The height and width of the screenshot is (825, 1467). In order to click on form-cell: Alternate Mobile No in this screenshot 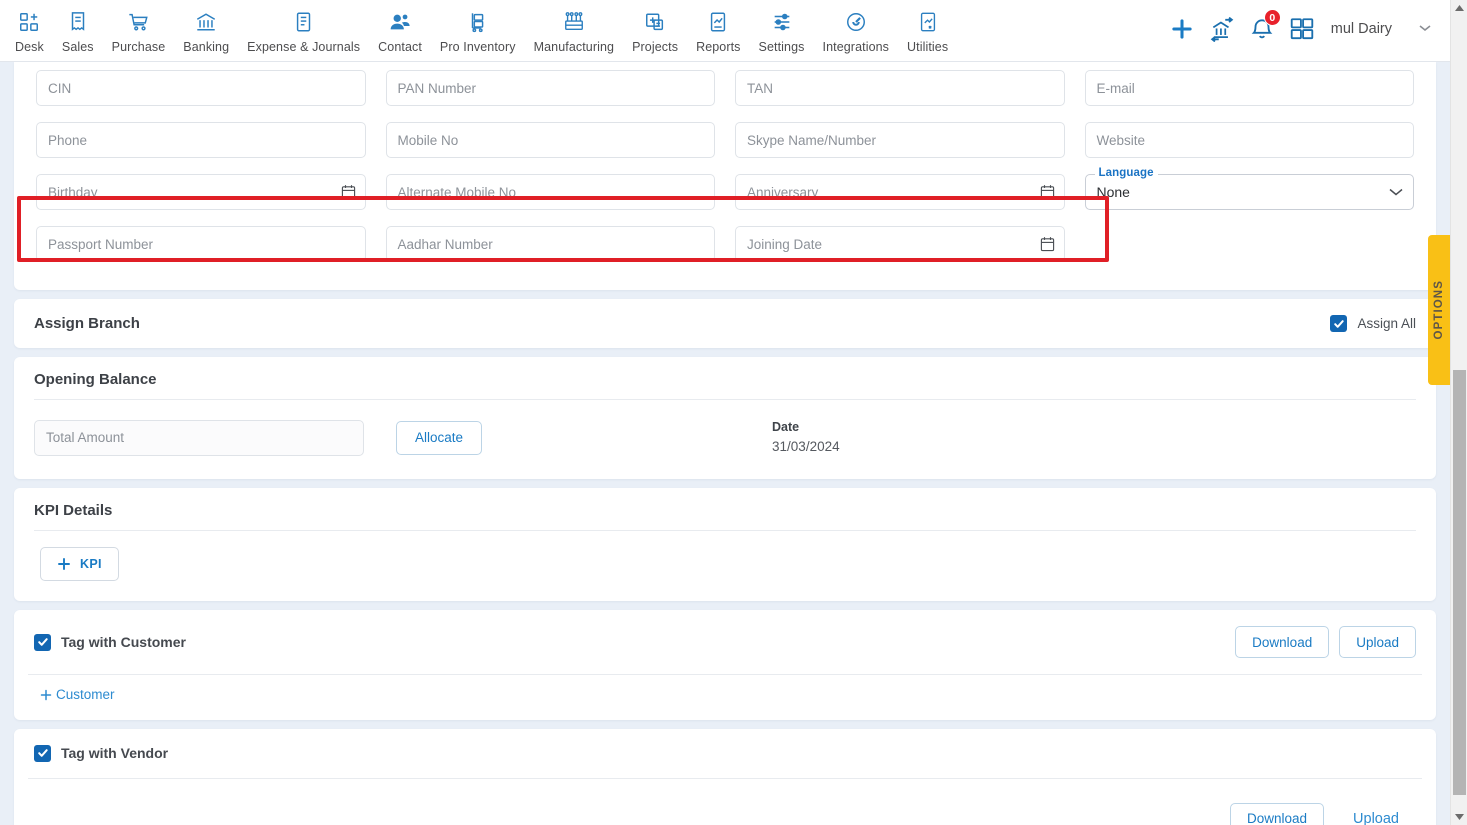, I will do `click(551, 192)`.